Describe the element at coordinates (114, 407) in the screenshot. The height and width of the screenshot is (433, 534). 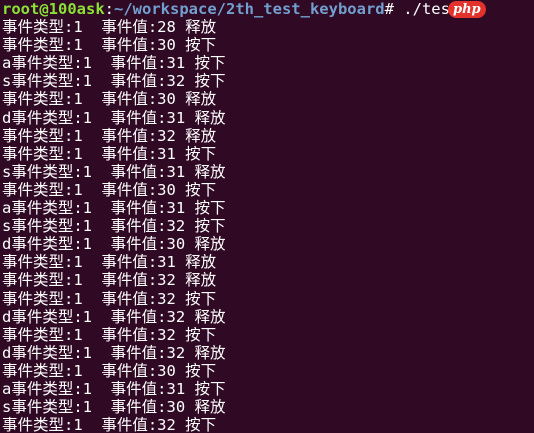
I see `output-line: s事件类型:1 事件值:30 释放` at that location.